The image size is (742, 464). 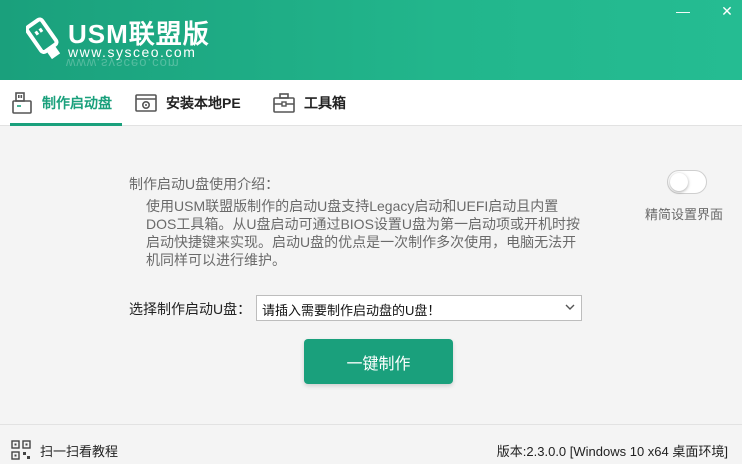 I want to click on version-info: 版本:2.3.0.0 [Windows 10 x64 桌面环境], so click(x=612, y=451).